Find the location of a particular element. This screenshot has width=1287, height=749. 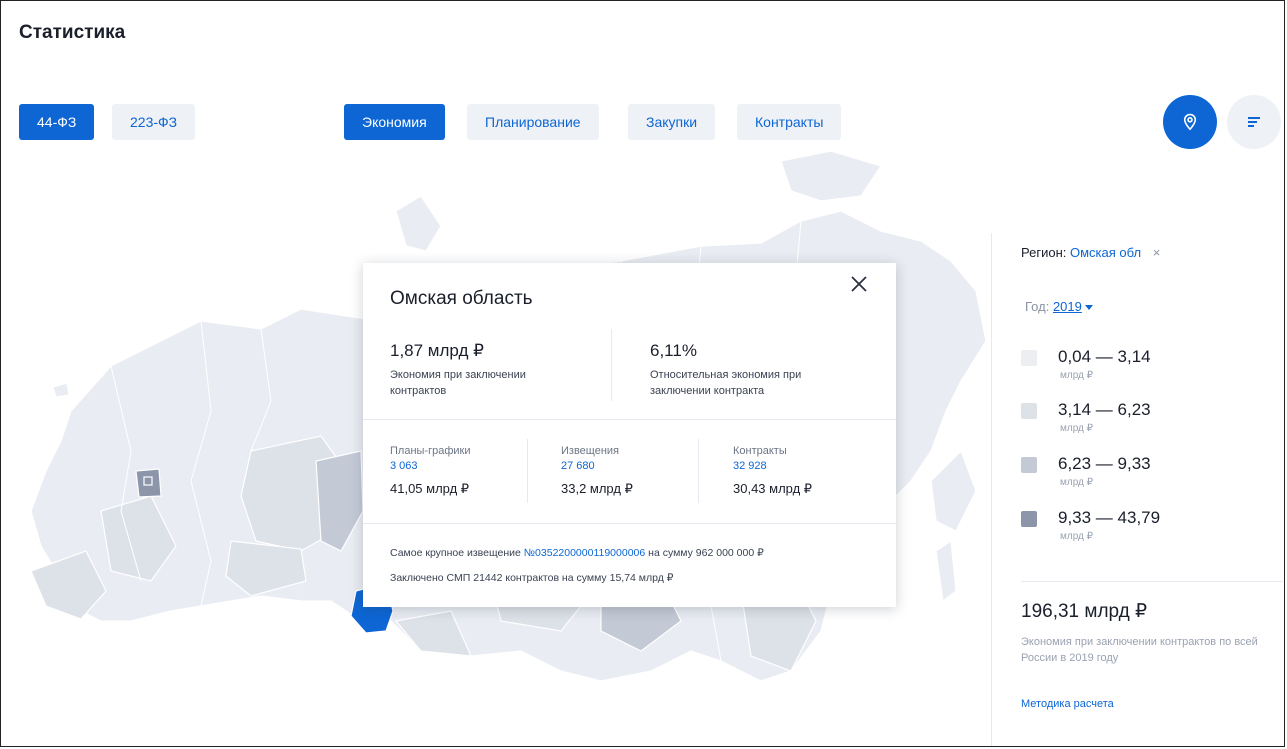

smp-amount: 15,74 млрд ₽ is located at coordinates (641, 578).